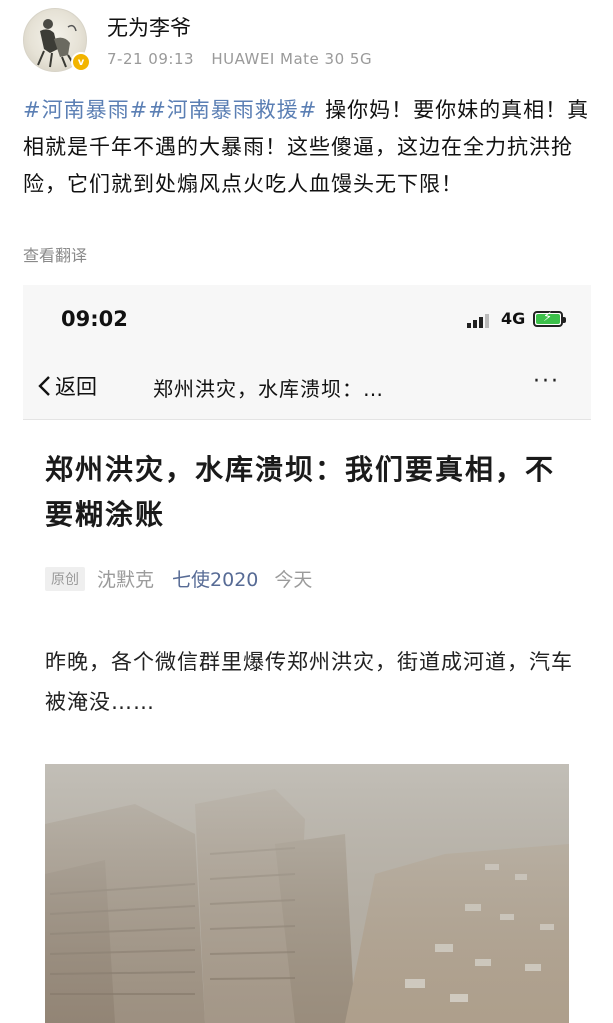 Image resolution: width=613 pixels, height=1023 pixels. Describe the element at coordinates (307, 320) in the screenshot. I see `status-bar: 09:02 4G ⚡` at that location.